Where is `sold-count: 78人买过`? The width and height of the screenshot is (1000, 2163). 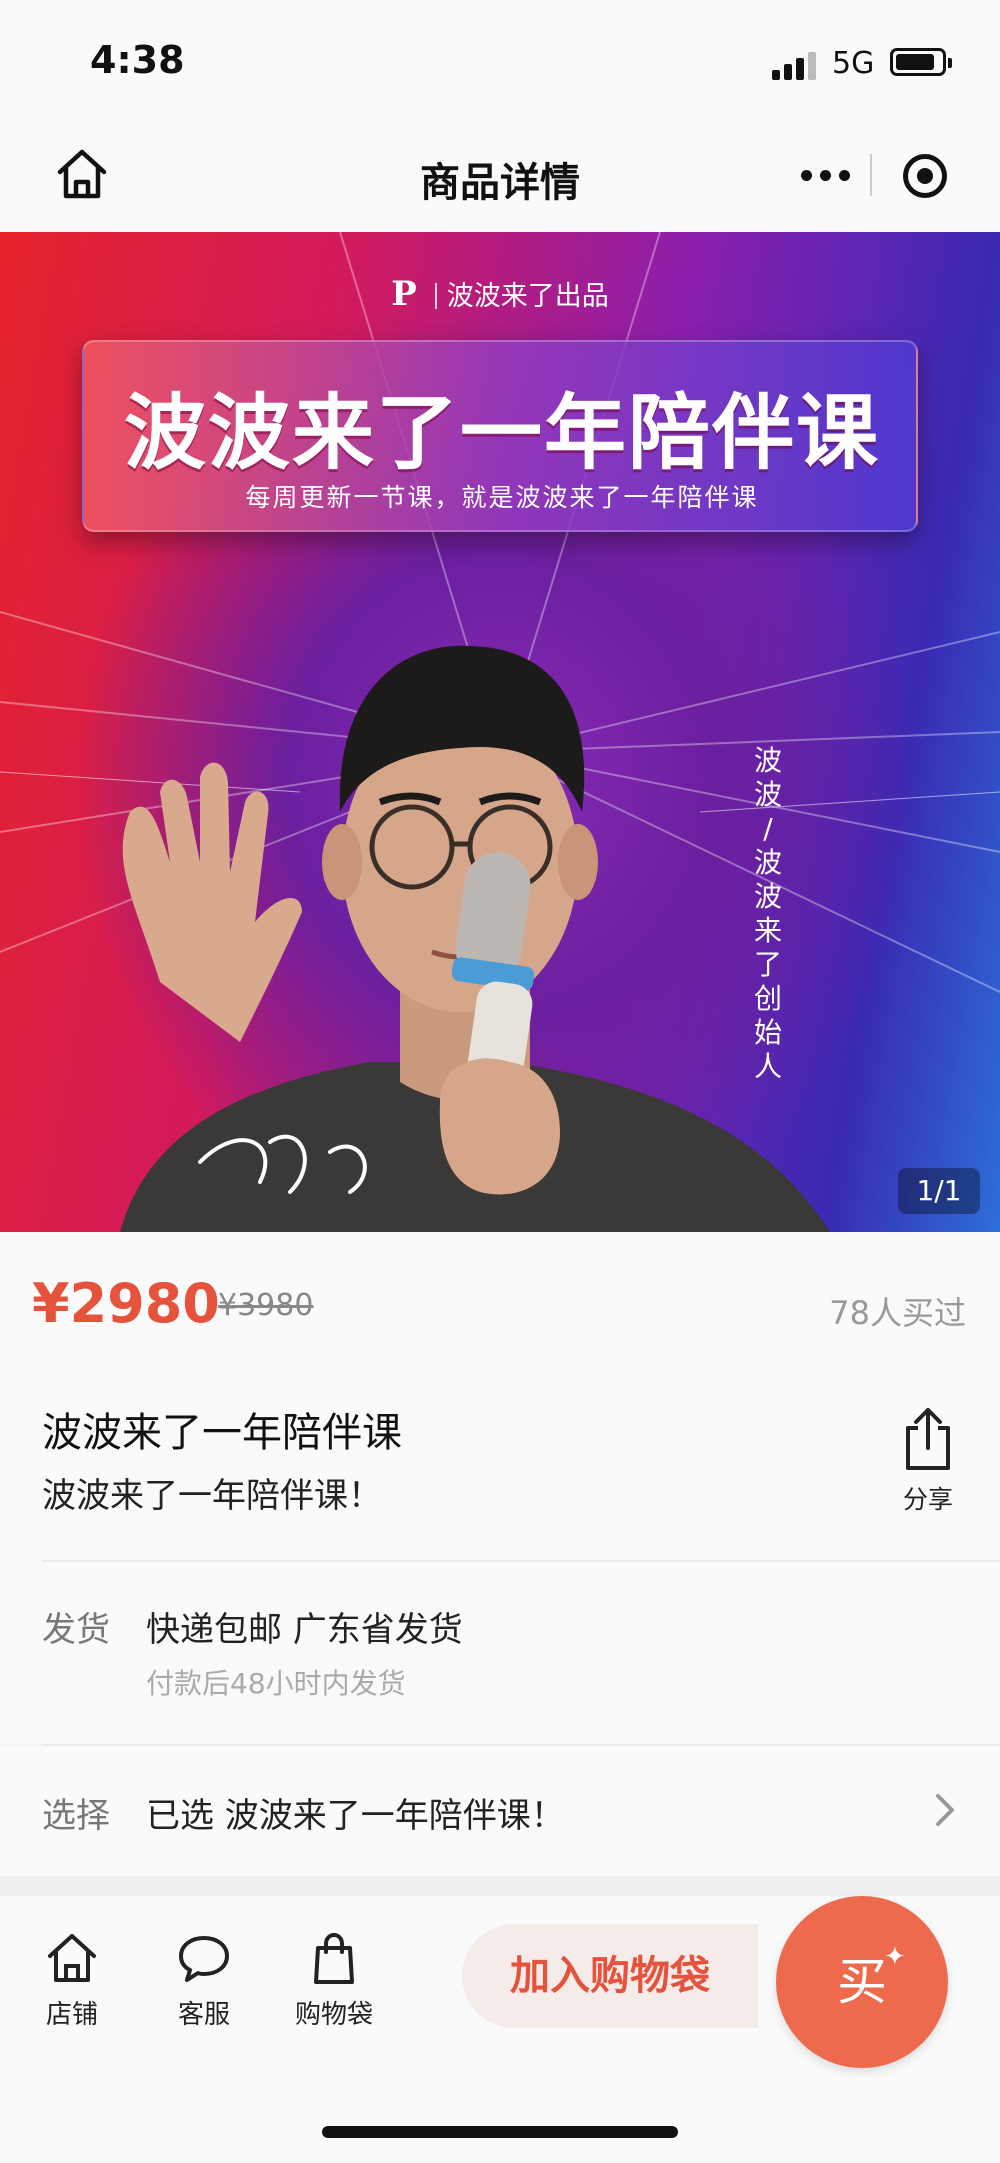
sold-count: 78人买过 is located at coordinates (897, 1313).